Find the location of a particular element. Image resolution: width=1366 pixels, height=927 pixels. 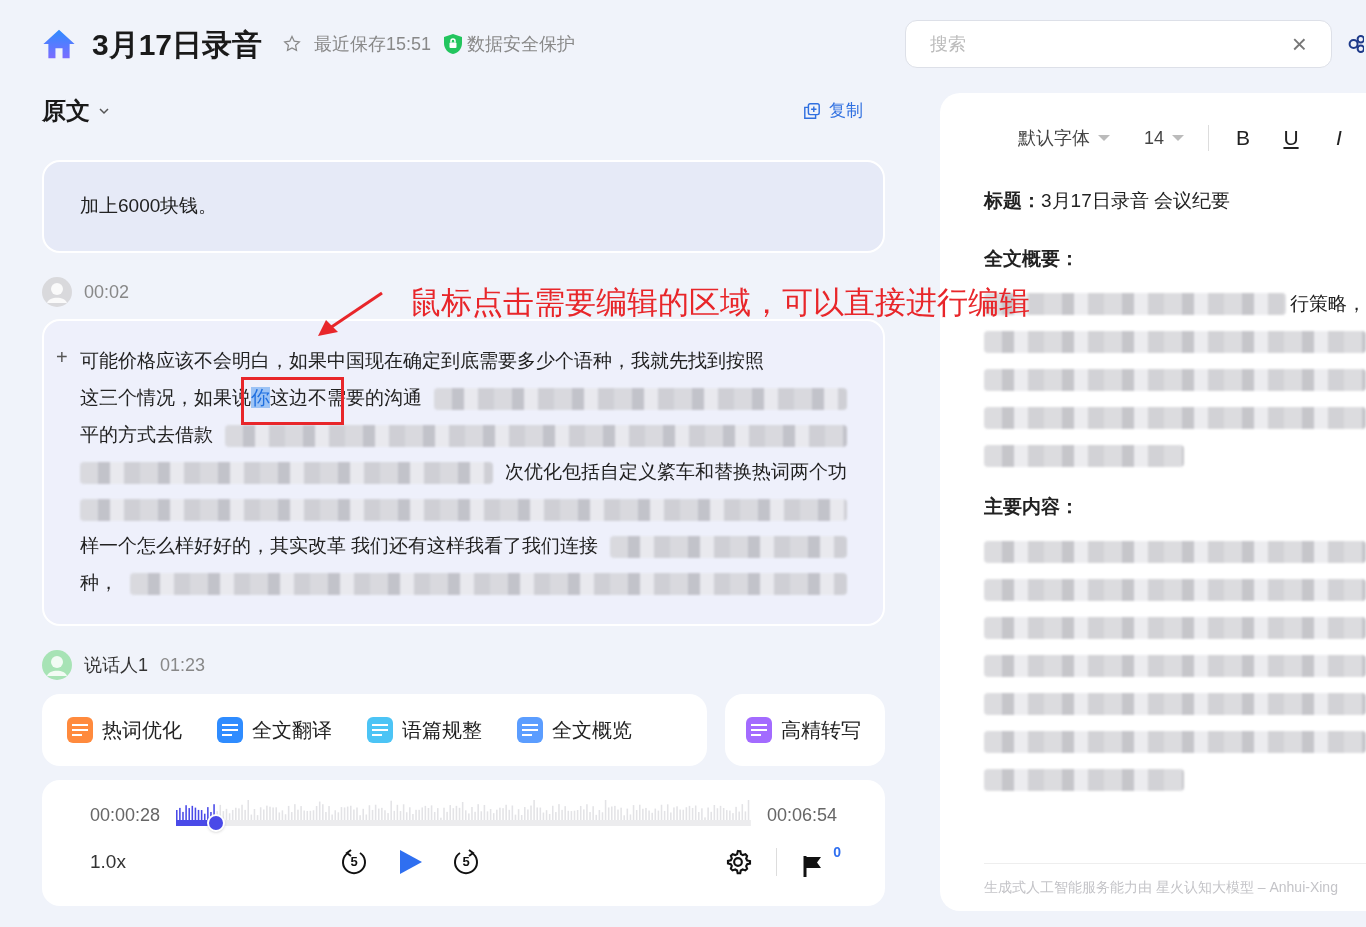

underline-button: U is located at coordinates (1291, 138).